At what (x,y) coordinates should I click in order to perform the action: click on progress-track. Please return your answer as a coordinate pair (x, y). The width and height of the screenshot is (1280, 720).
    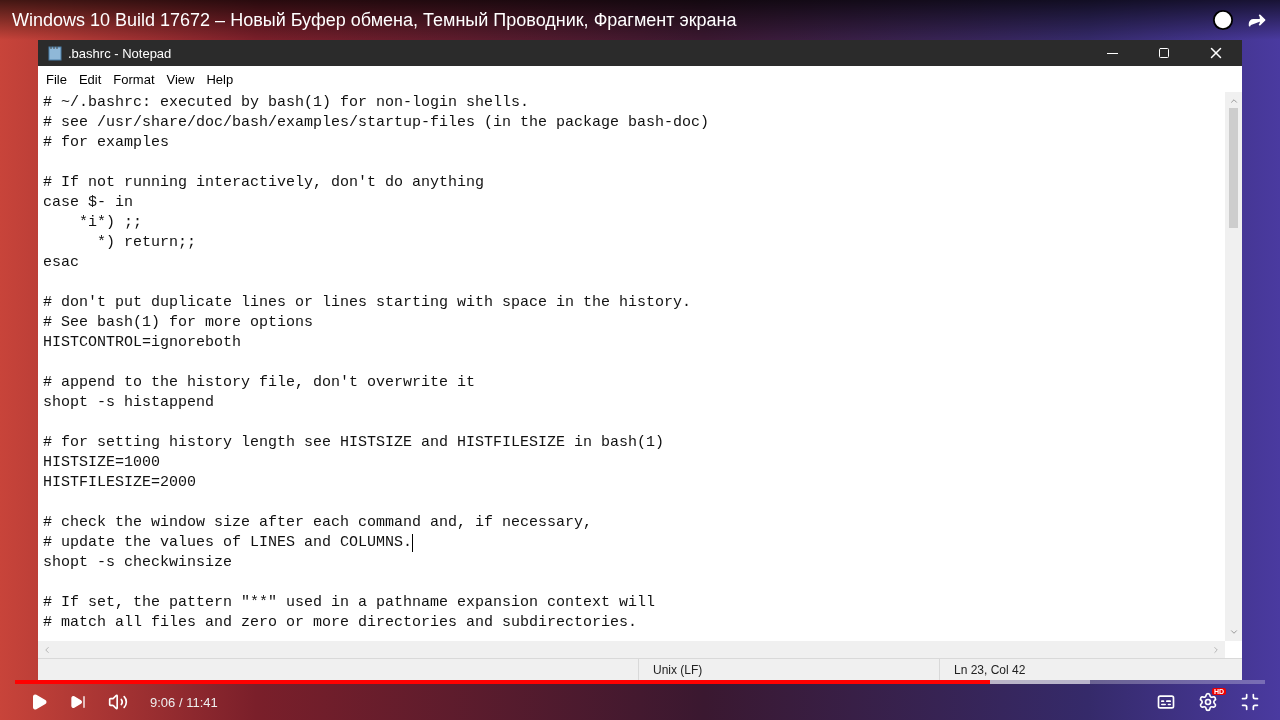
    Looking at the image, I should click on (640, 682).